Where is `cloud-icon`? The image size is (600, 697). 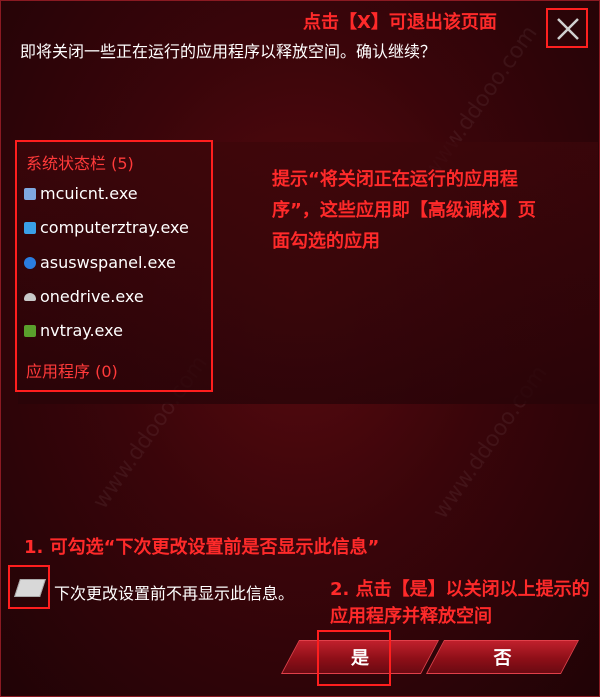
cloud-icon is located at coordinates (30, 296).